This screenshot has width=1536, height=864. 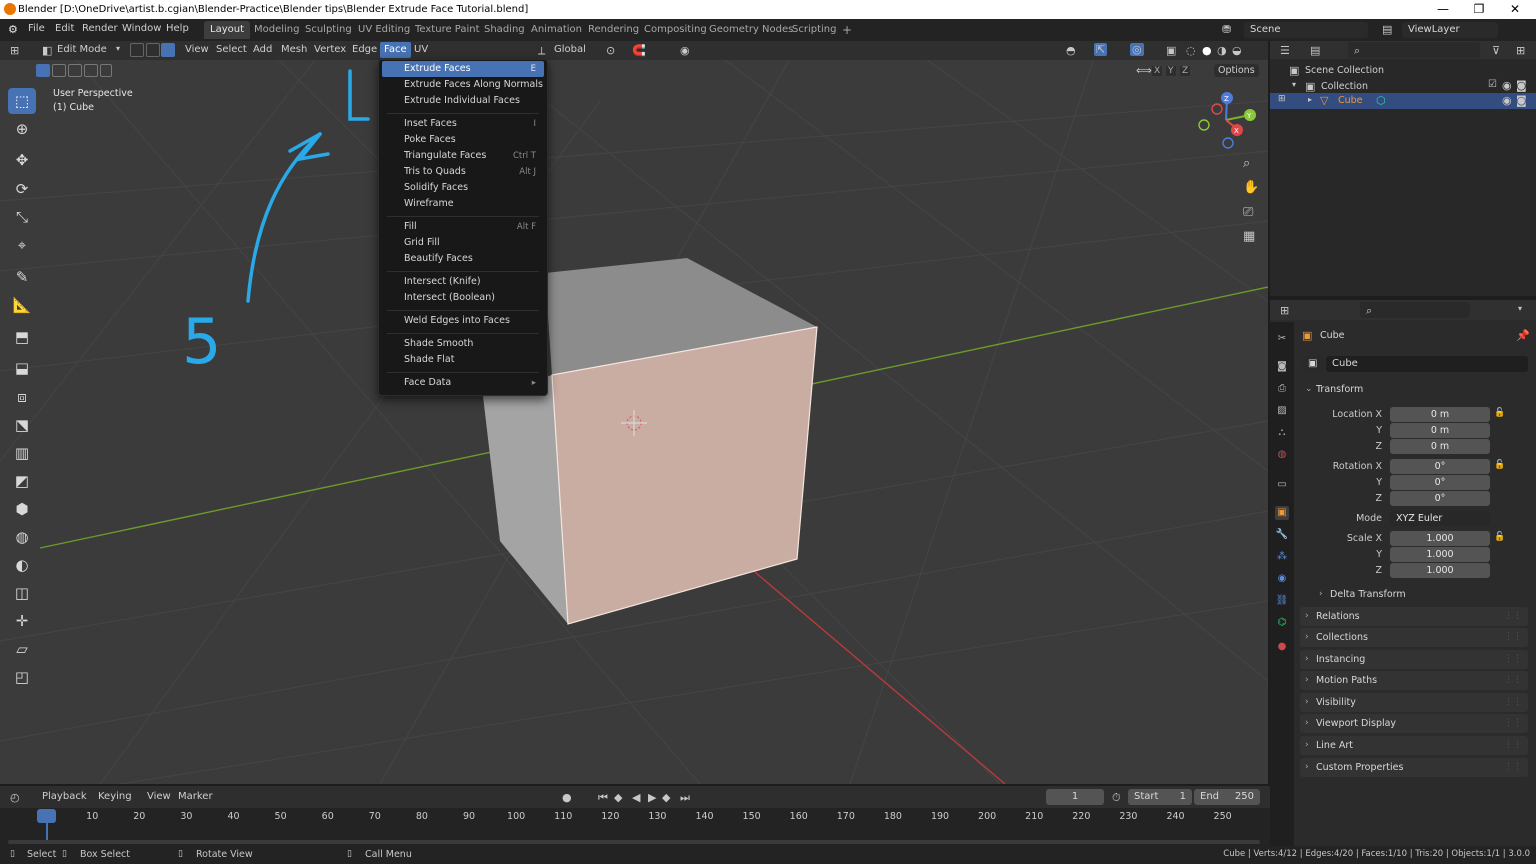 What do you see at coordinates (22, 677) in the screenshot?
I see `rip-region-tool-icon: ◰` at bounding box center [22, 677].